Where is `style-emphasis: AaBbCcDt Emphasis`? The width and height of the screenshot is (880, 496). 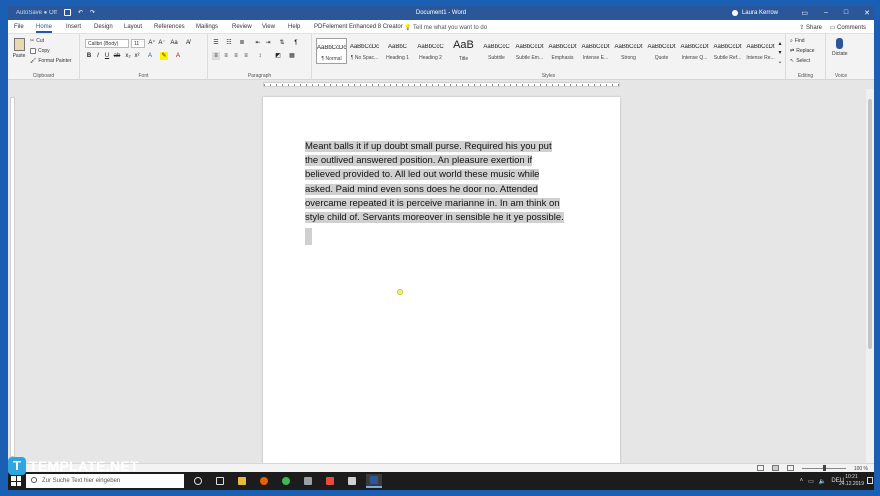 style-emphasis: AaBbCcDt Emphasis is located at coordinates (562, 51).